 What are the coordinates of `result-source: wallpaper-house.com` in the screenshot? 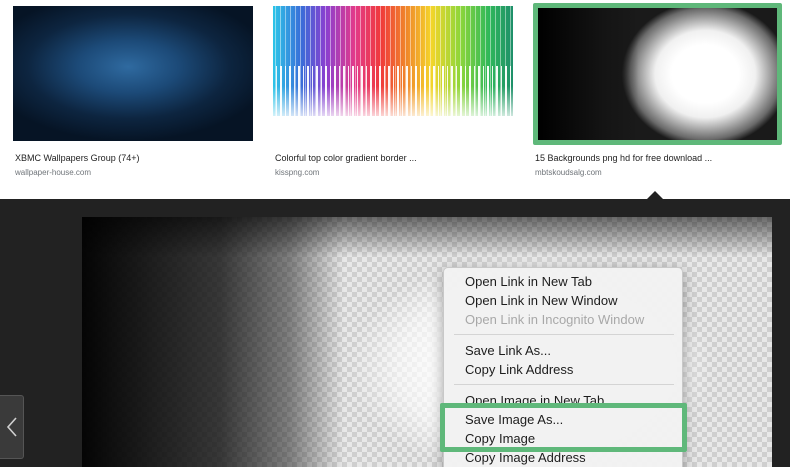 It's located at (53, 172).